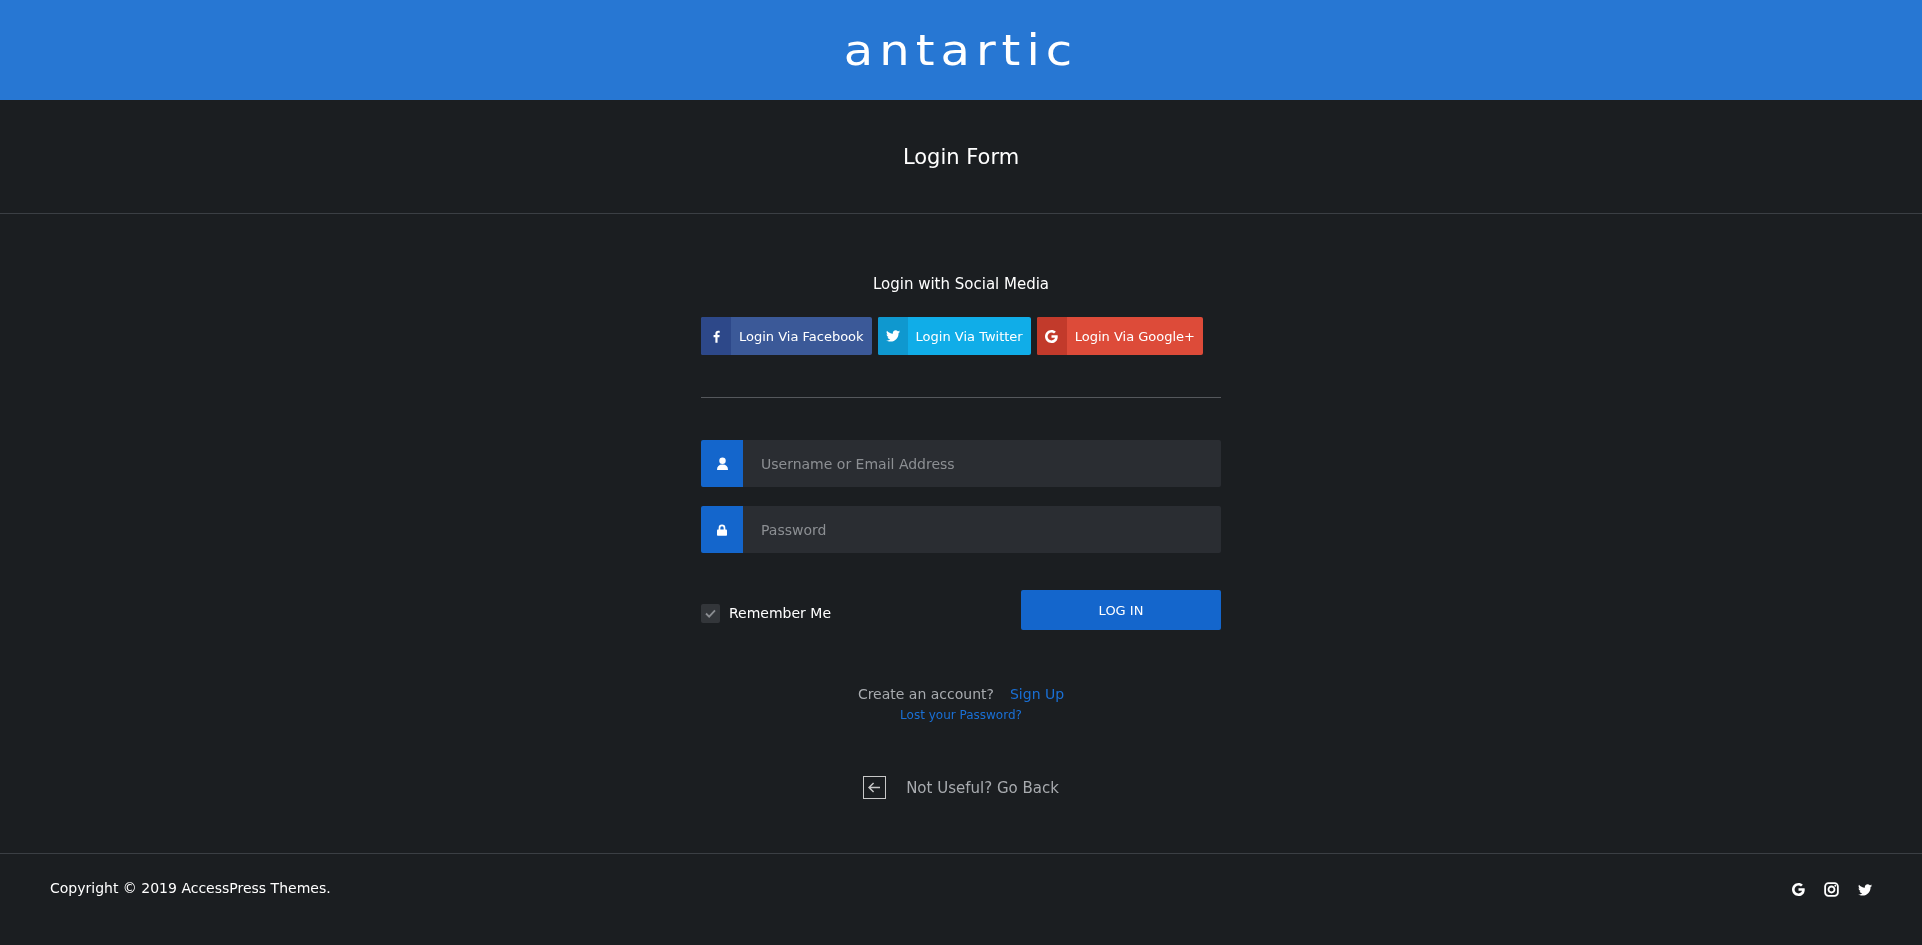 This screenshot has height=945, width=1922. I want to click on login-button: LOG IN, so click(1121, 610).